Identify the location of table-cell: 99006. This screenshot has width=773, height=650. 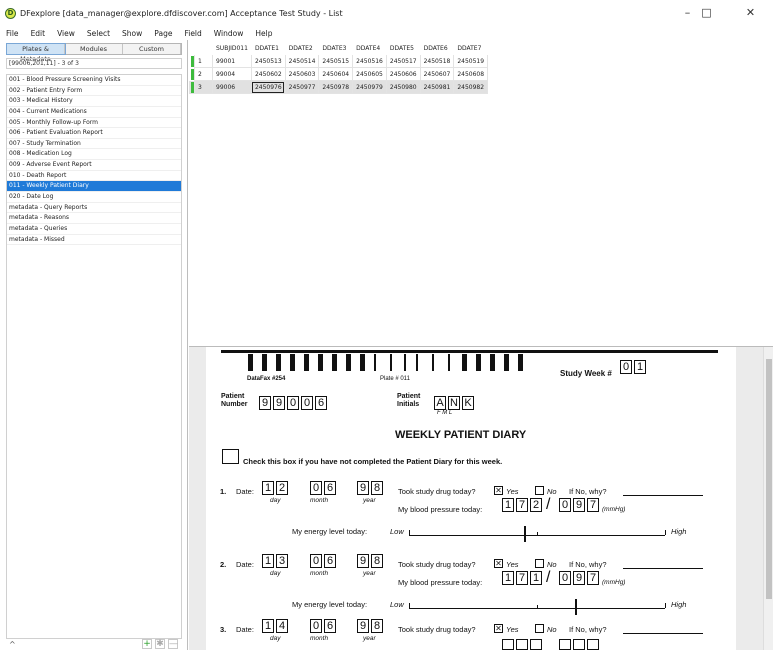
(232, 87).